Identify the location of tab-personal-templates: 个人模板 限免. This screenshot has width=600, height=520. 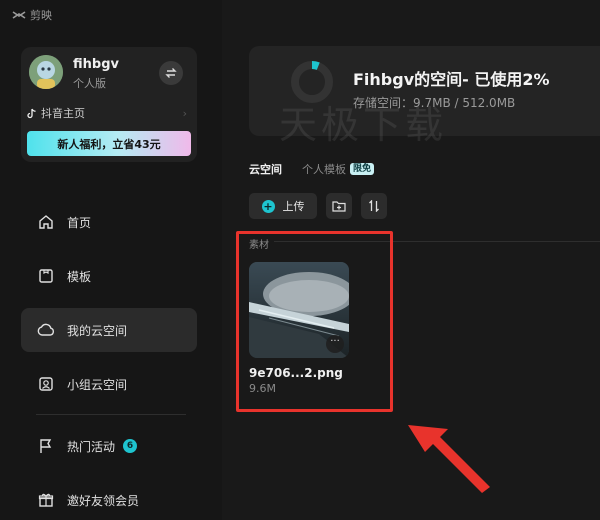
(338, 169).